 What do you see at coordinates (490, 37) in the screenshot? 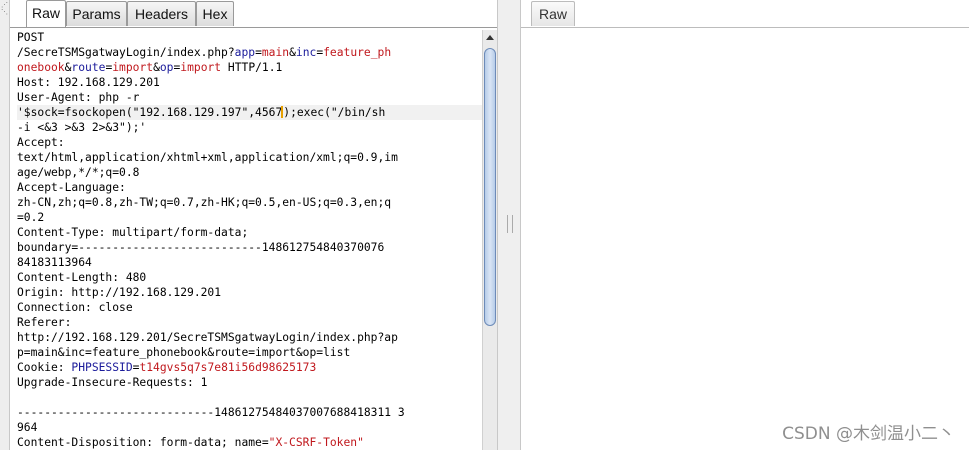
I see `scroll-up-arrow-icon` at bounding box center [490, 37].